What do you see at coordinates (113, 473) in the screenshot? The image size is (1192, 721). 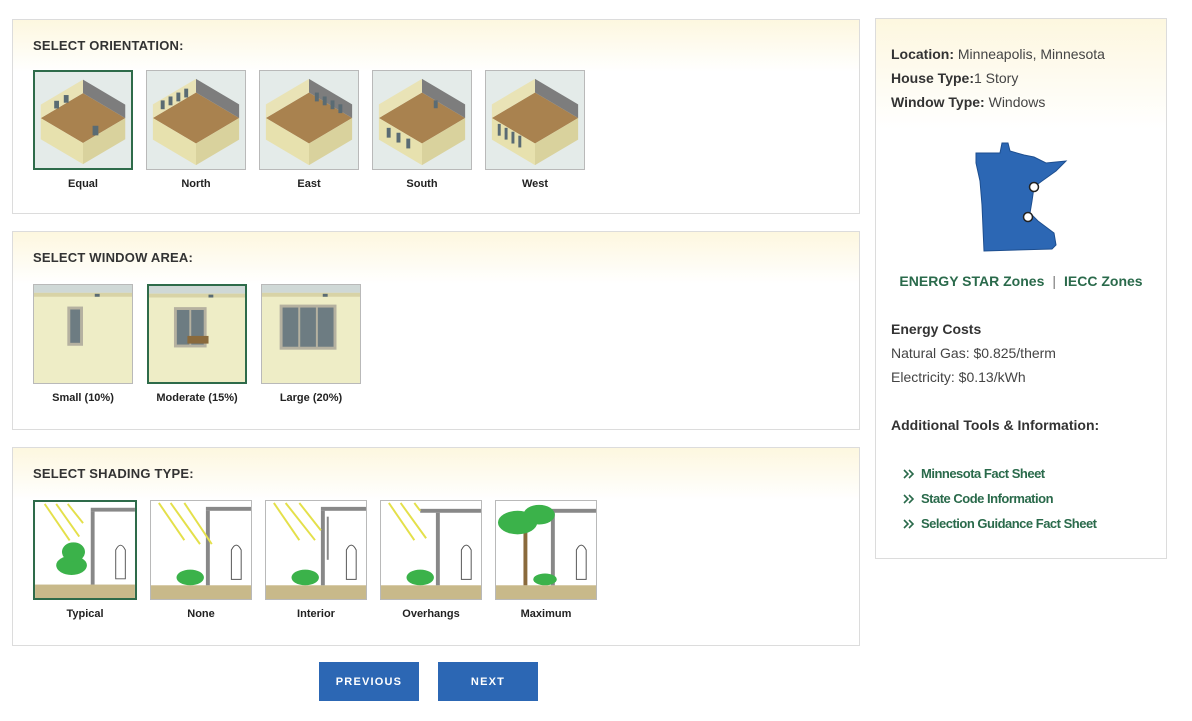 I see `shading-title: SELECT SHADING TYPE:` at bounding box center [113, 473].